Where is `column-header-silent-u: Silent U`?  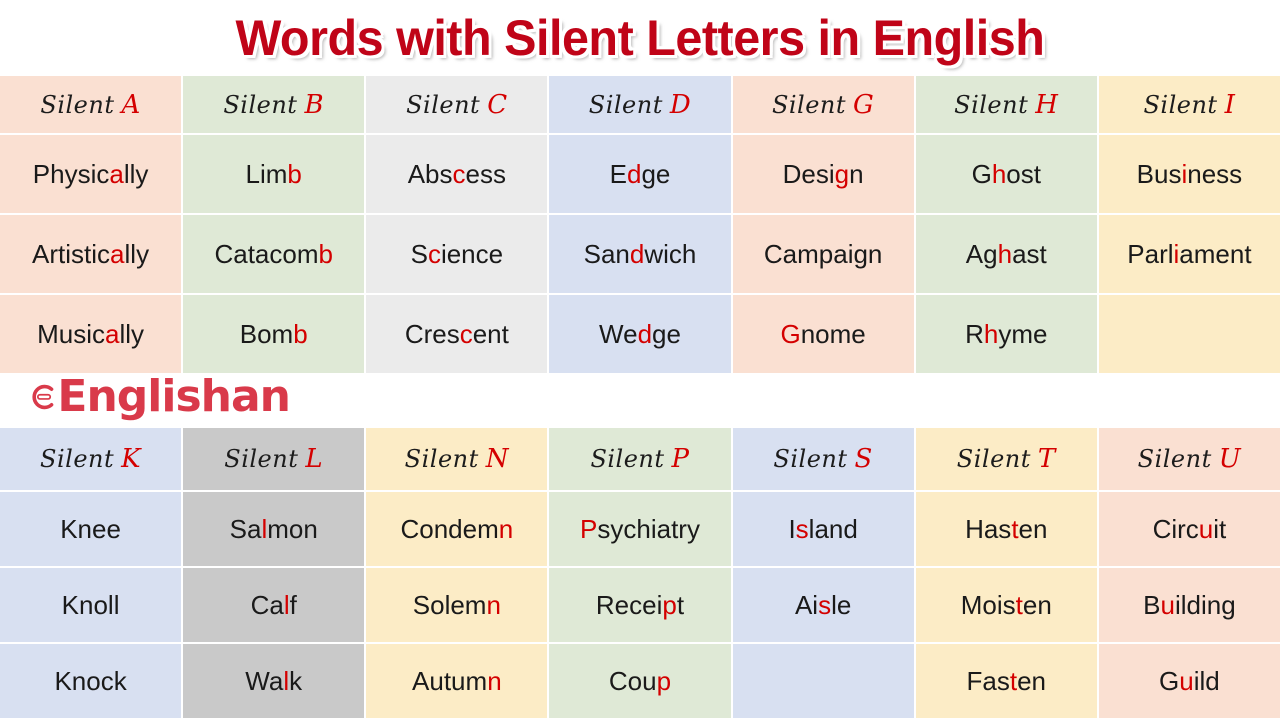
column-header-silent-u: Silent U is located at coordinates (1189, 459).